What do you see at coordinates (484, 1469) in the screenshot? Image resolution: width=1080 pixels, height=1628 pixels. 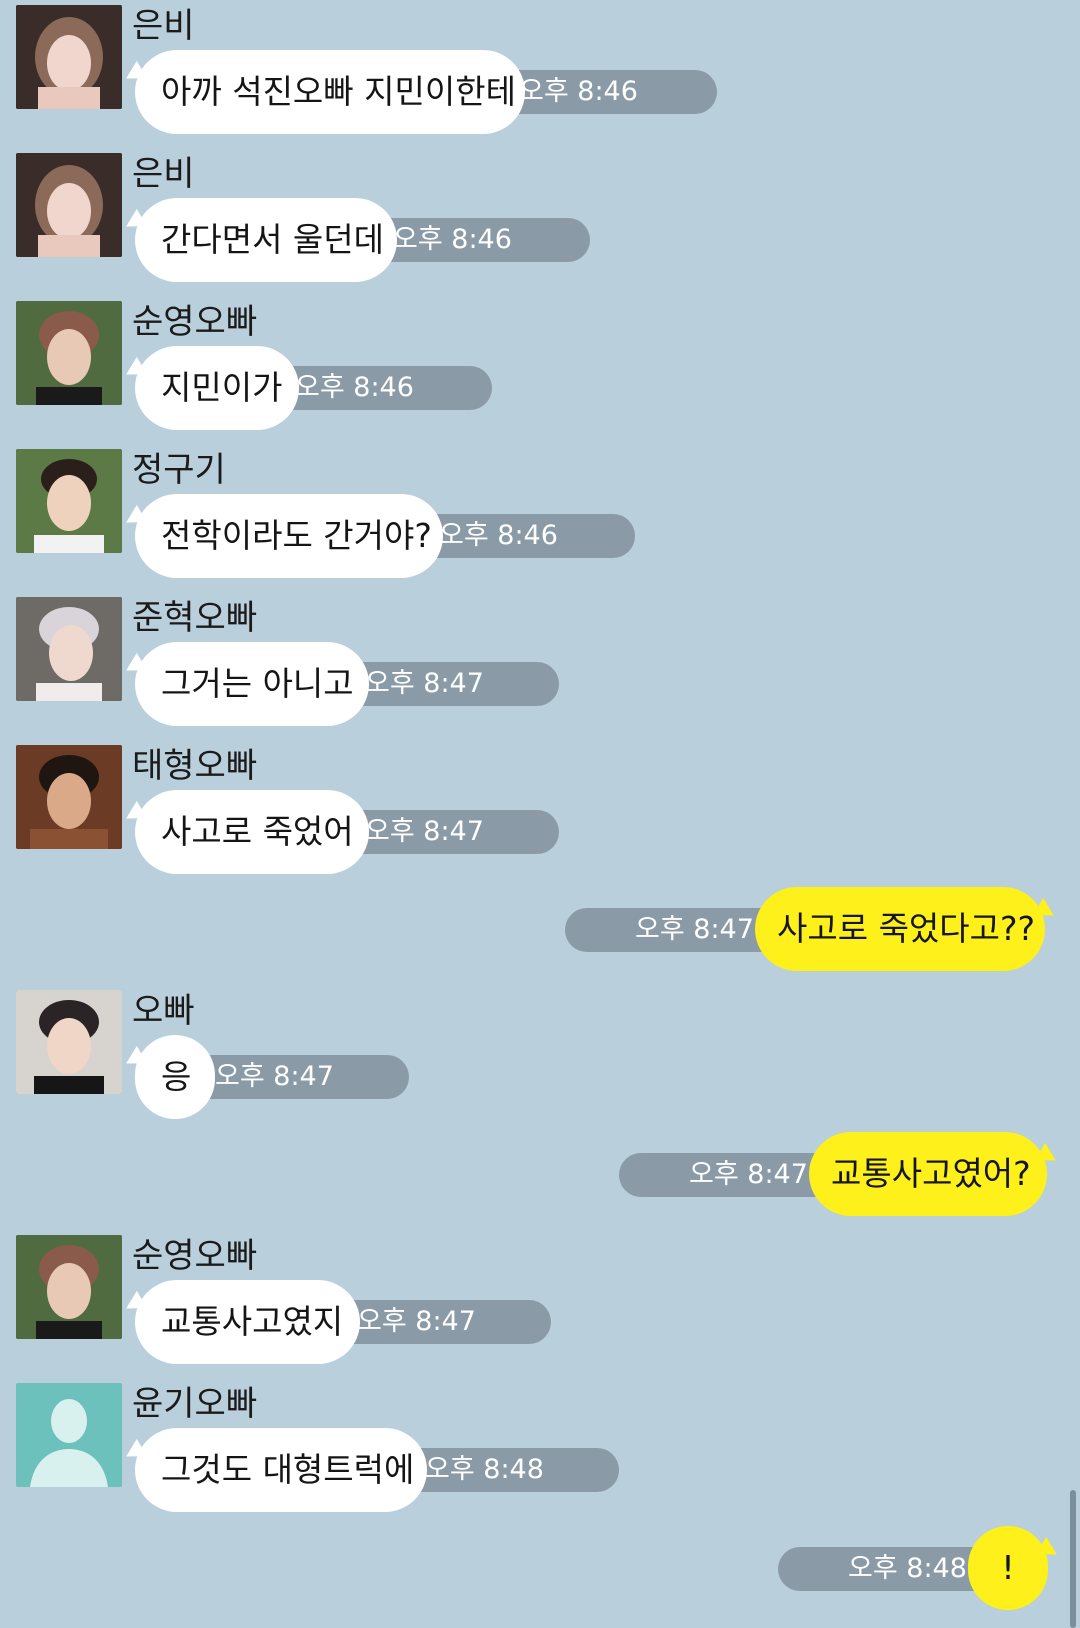 I see `message-time: 오후 8:48` at bounding box center [484, 1469].